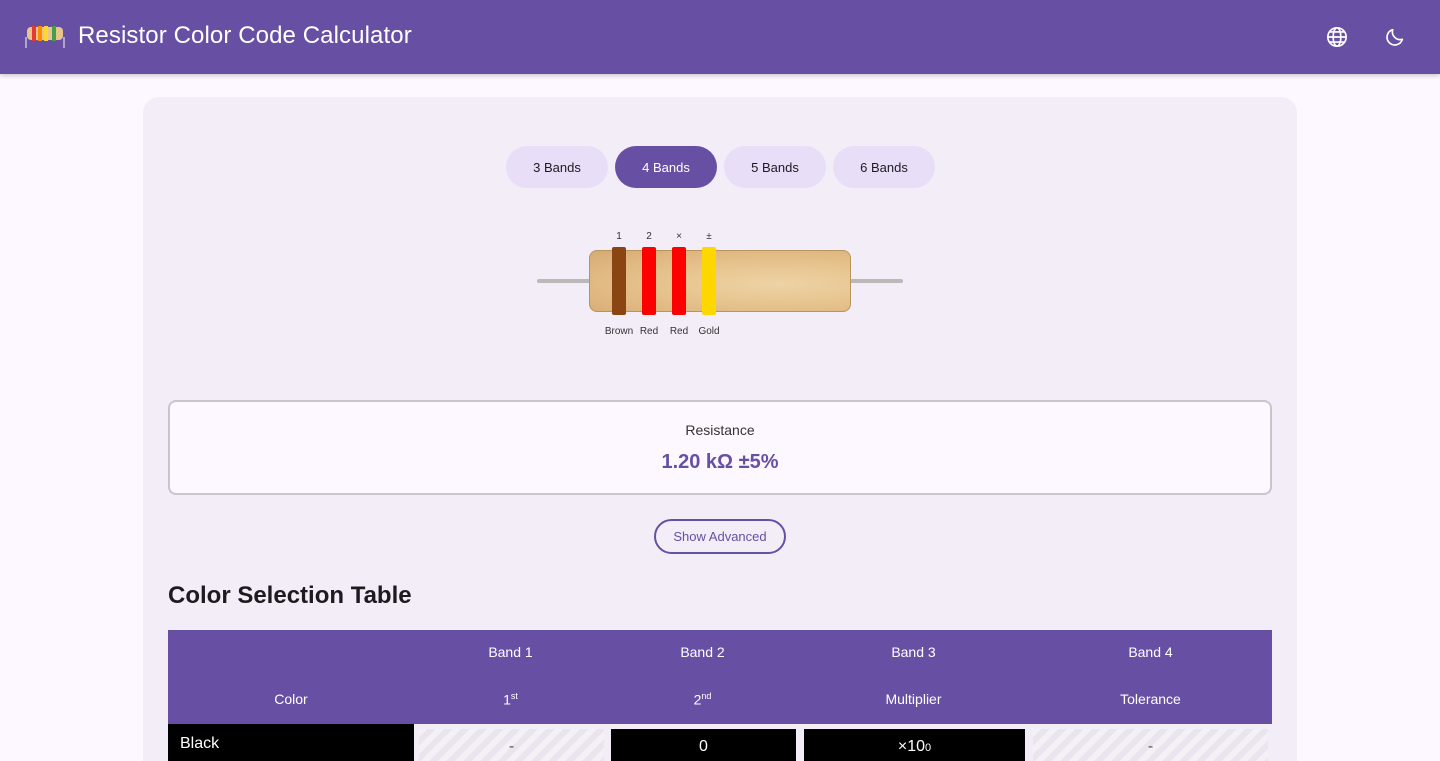  I want to click on color-table-title: Color Selection Table, so click(290, 595).